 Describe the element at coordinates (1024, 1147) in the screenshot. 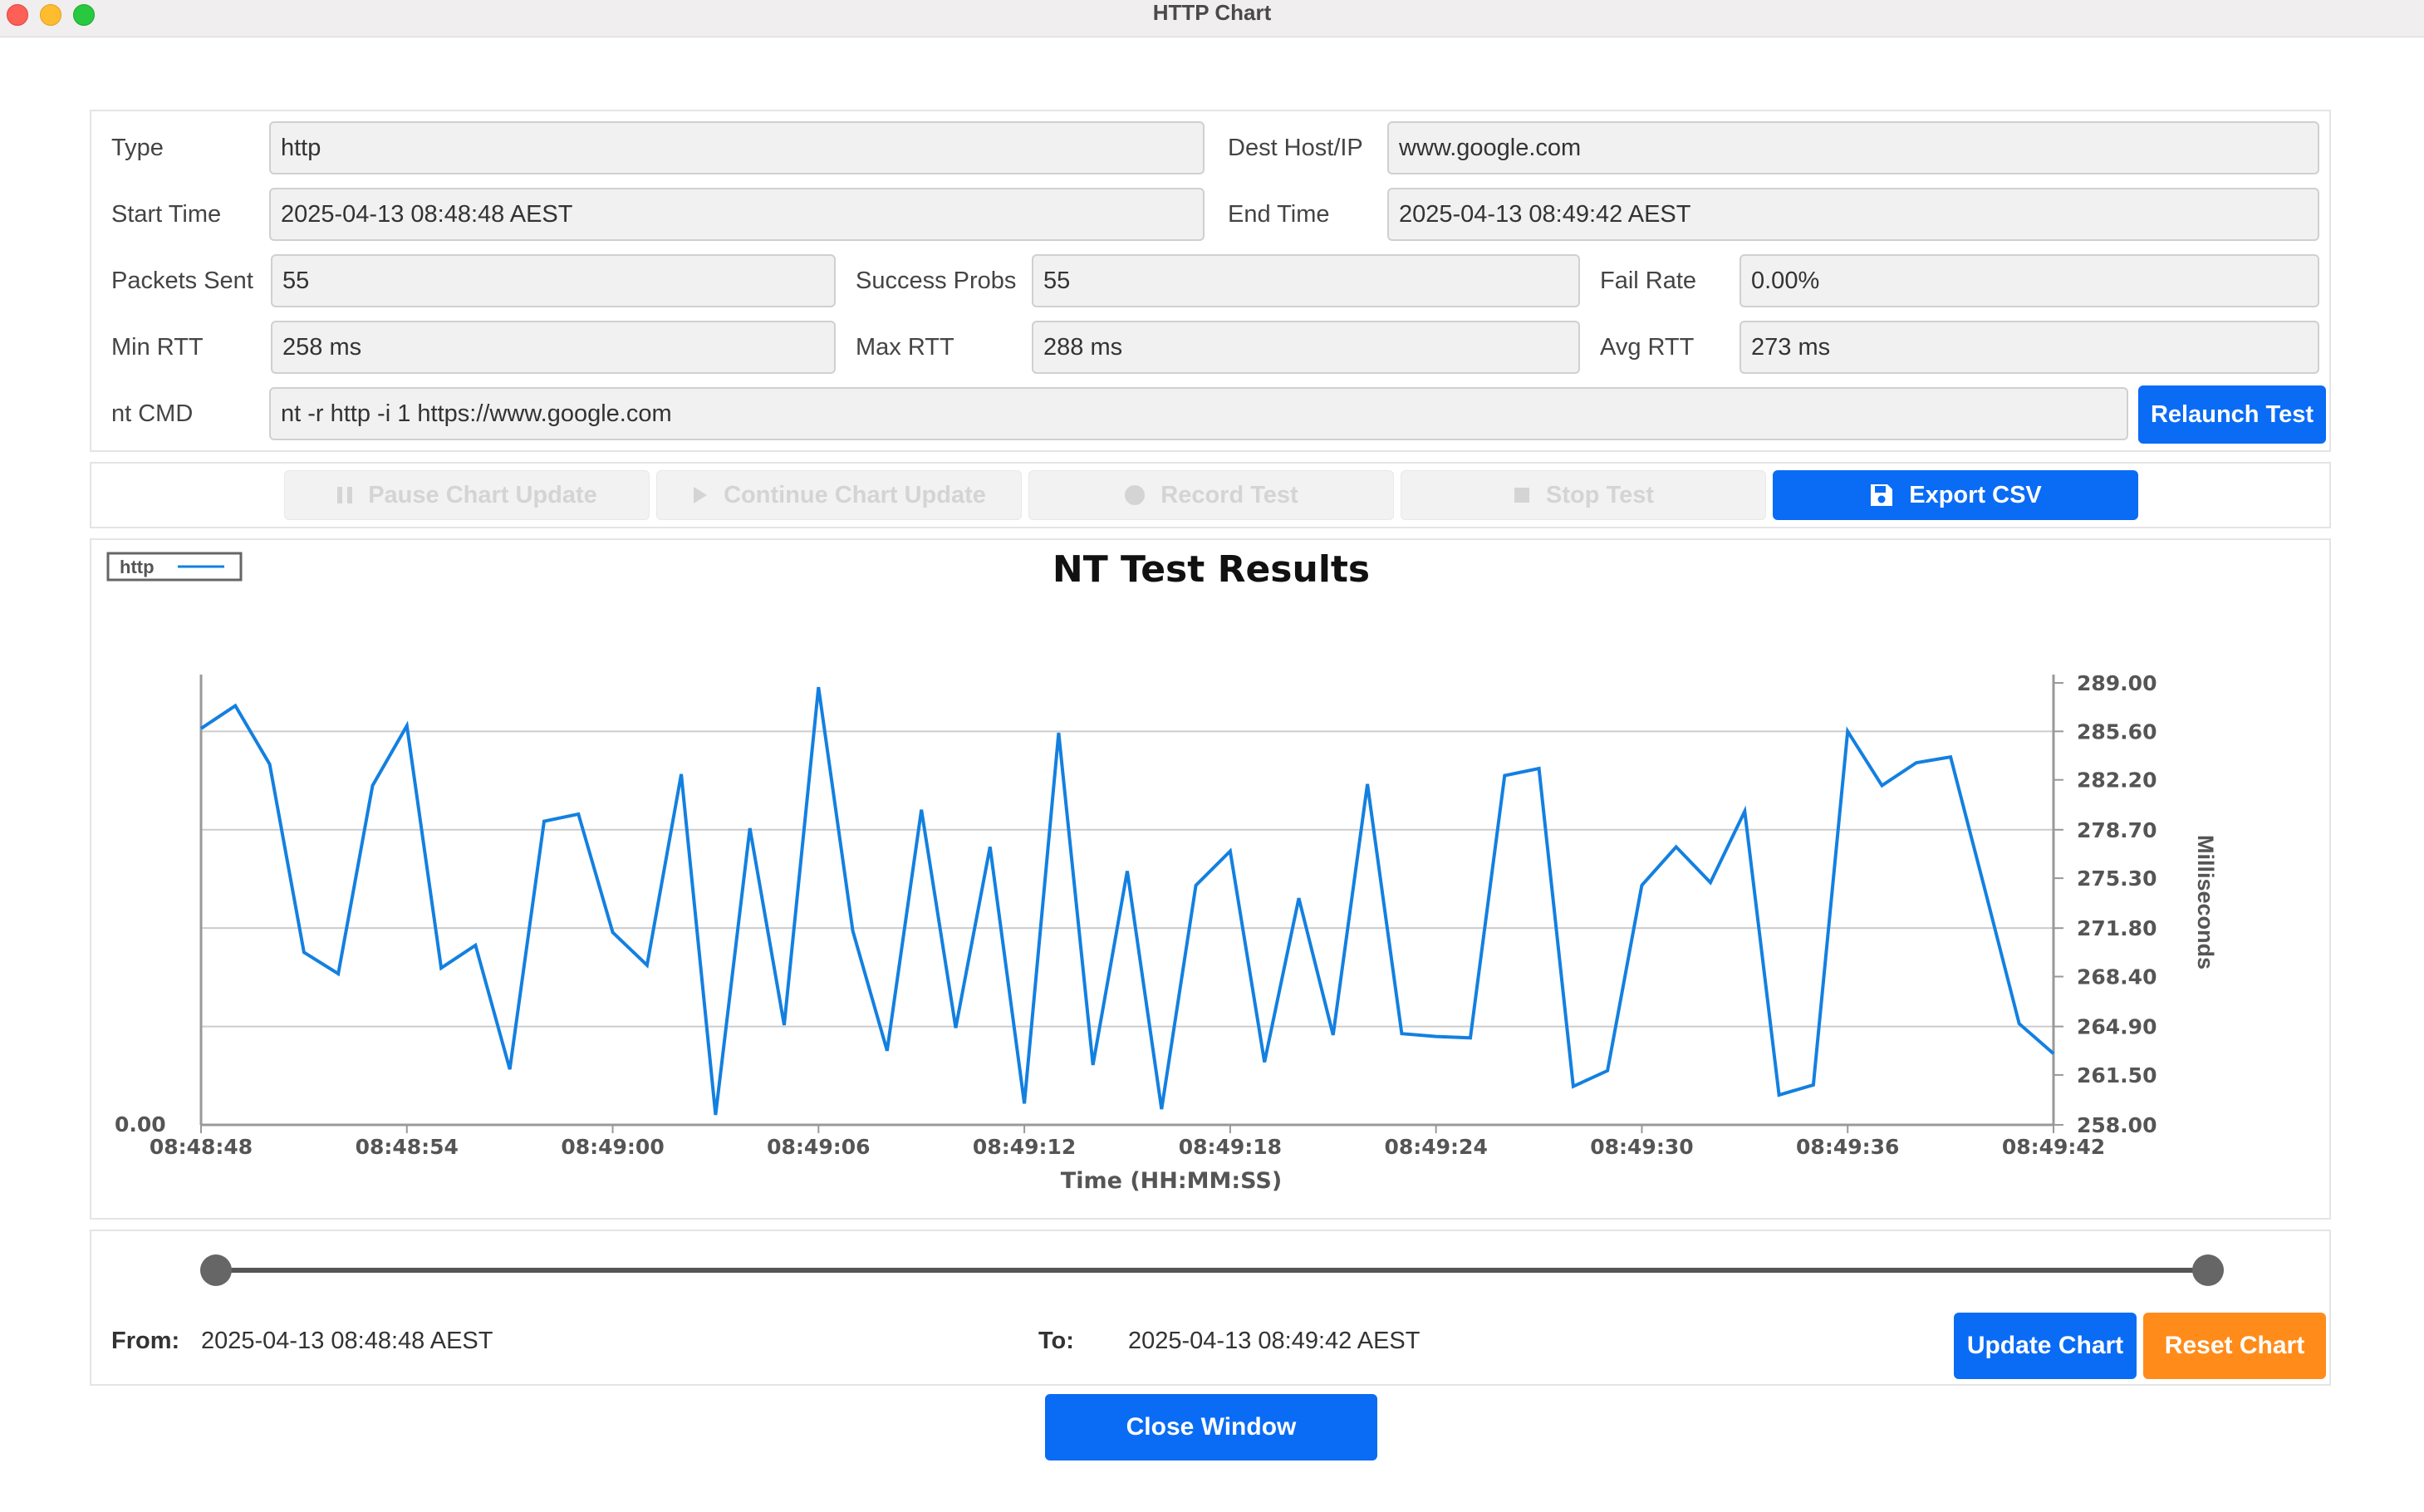

I see `x-tick-label: 08:49:12` at that location.